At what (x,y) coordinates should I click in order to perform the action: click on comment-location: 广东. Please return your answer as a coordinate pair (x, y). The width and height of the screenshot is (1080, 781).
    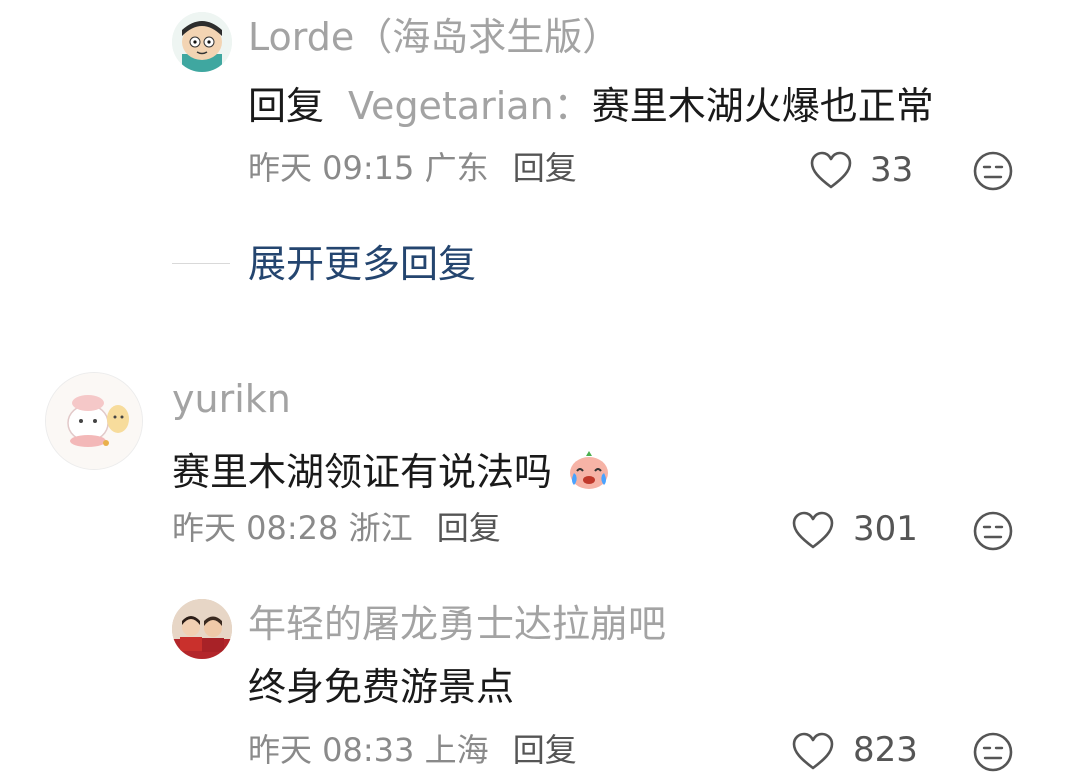
    Looking at the image, I should click on (456, 168).